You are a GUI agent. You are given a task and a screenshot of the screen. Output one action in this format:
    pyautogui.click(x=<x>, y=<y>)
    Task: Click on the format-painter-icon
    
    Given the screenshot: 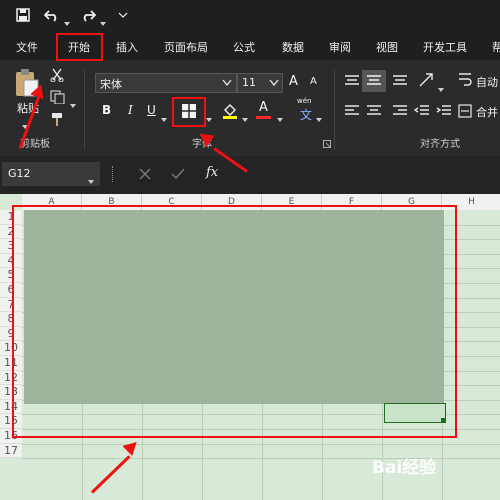 What is the action you would take?
    pyautogui.click(x=58, y=120)
    